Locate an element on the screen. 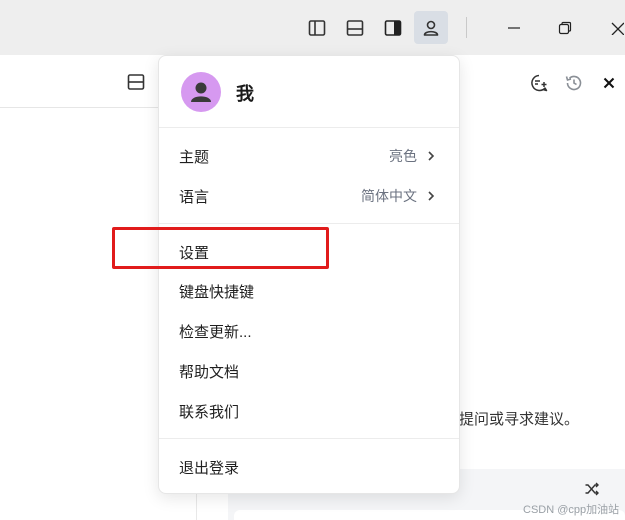 Image resolution: width=625 pixels, height=520 pixels. chat-hint-text: 提问或寻求建议。 is located at coordinates (519, 419).